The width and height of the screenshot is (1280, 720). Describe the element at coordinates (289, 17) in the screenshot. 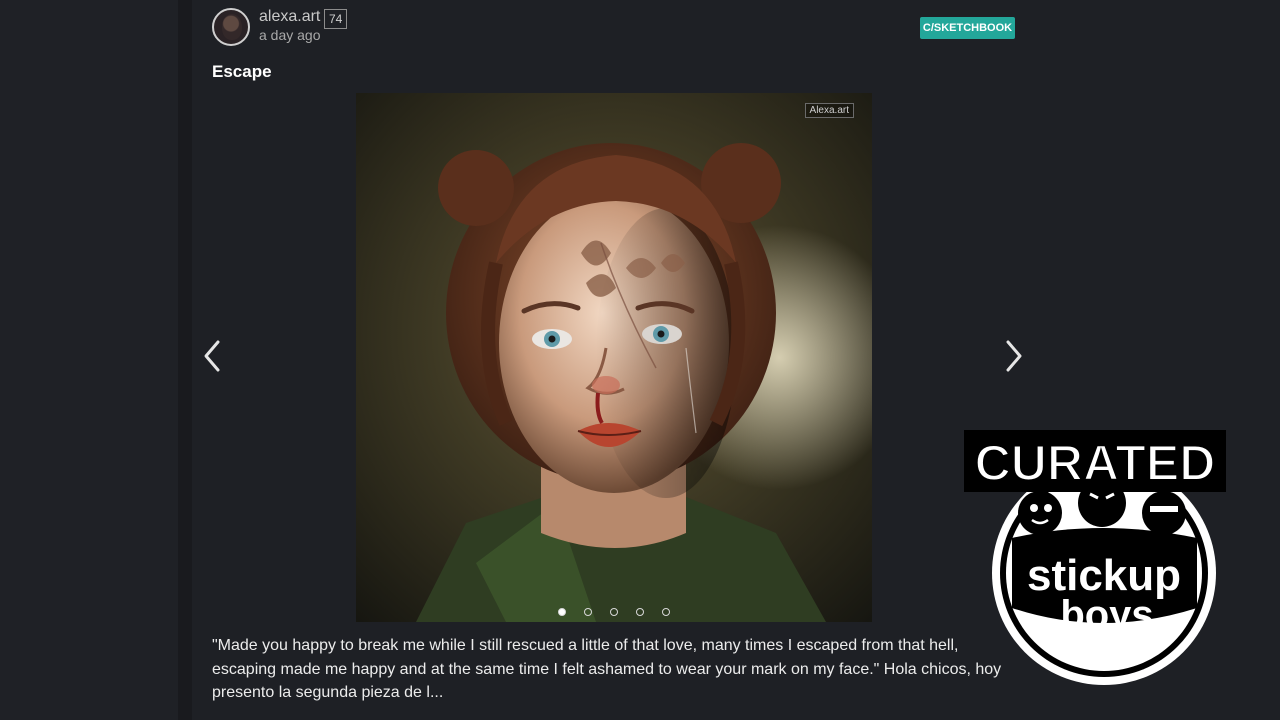

I see `author-name: alexa.art` at that location.